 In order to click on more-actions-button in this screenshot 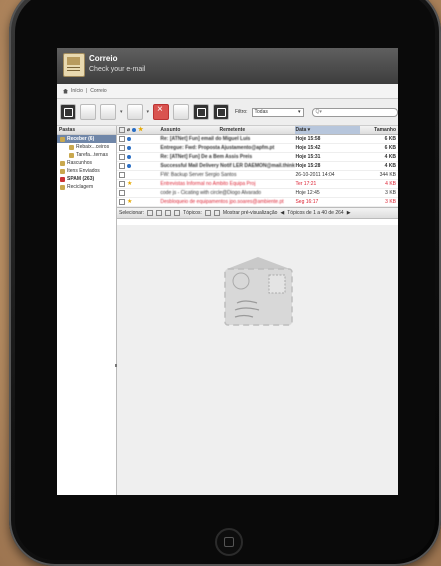, I will do `click(201, 112)`.